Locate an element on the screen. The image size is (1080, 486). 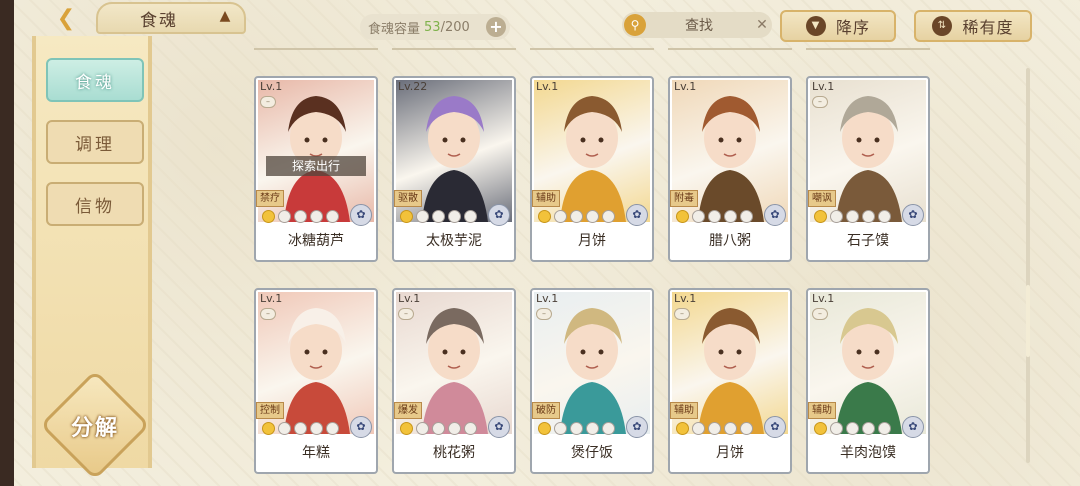
food-soul-card: Lv.1 – 控制 ✿ 年糕 is located at coordinates (316, 381).